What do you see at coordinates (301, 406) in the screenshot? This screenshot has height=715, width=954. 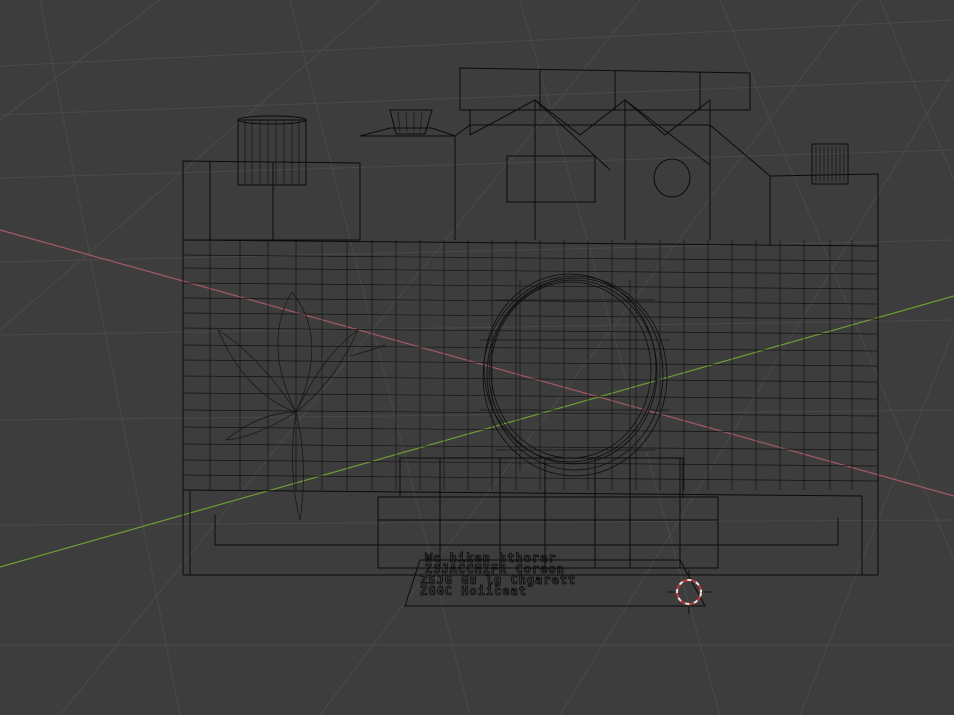 I see `flower-engraving` at bounding box center [301, 406].